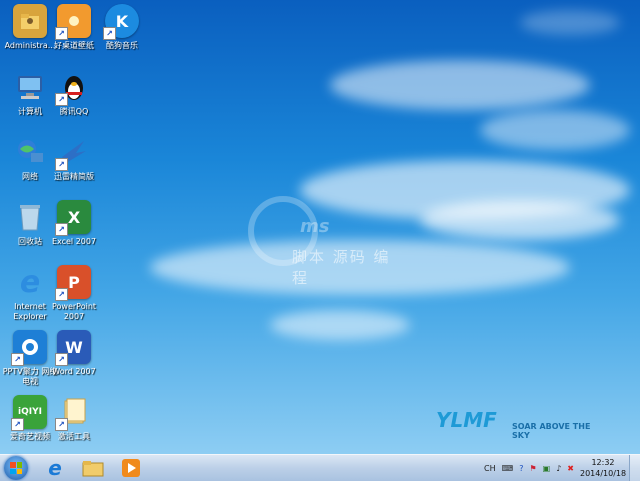 This screenshot has width=640, height=481. I want to click on system-tray: CH ⌨ ? ⚑ ▣ ♪ ✖, so click(529, 468).